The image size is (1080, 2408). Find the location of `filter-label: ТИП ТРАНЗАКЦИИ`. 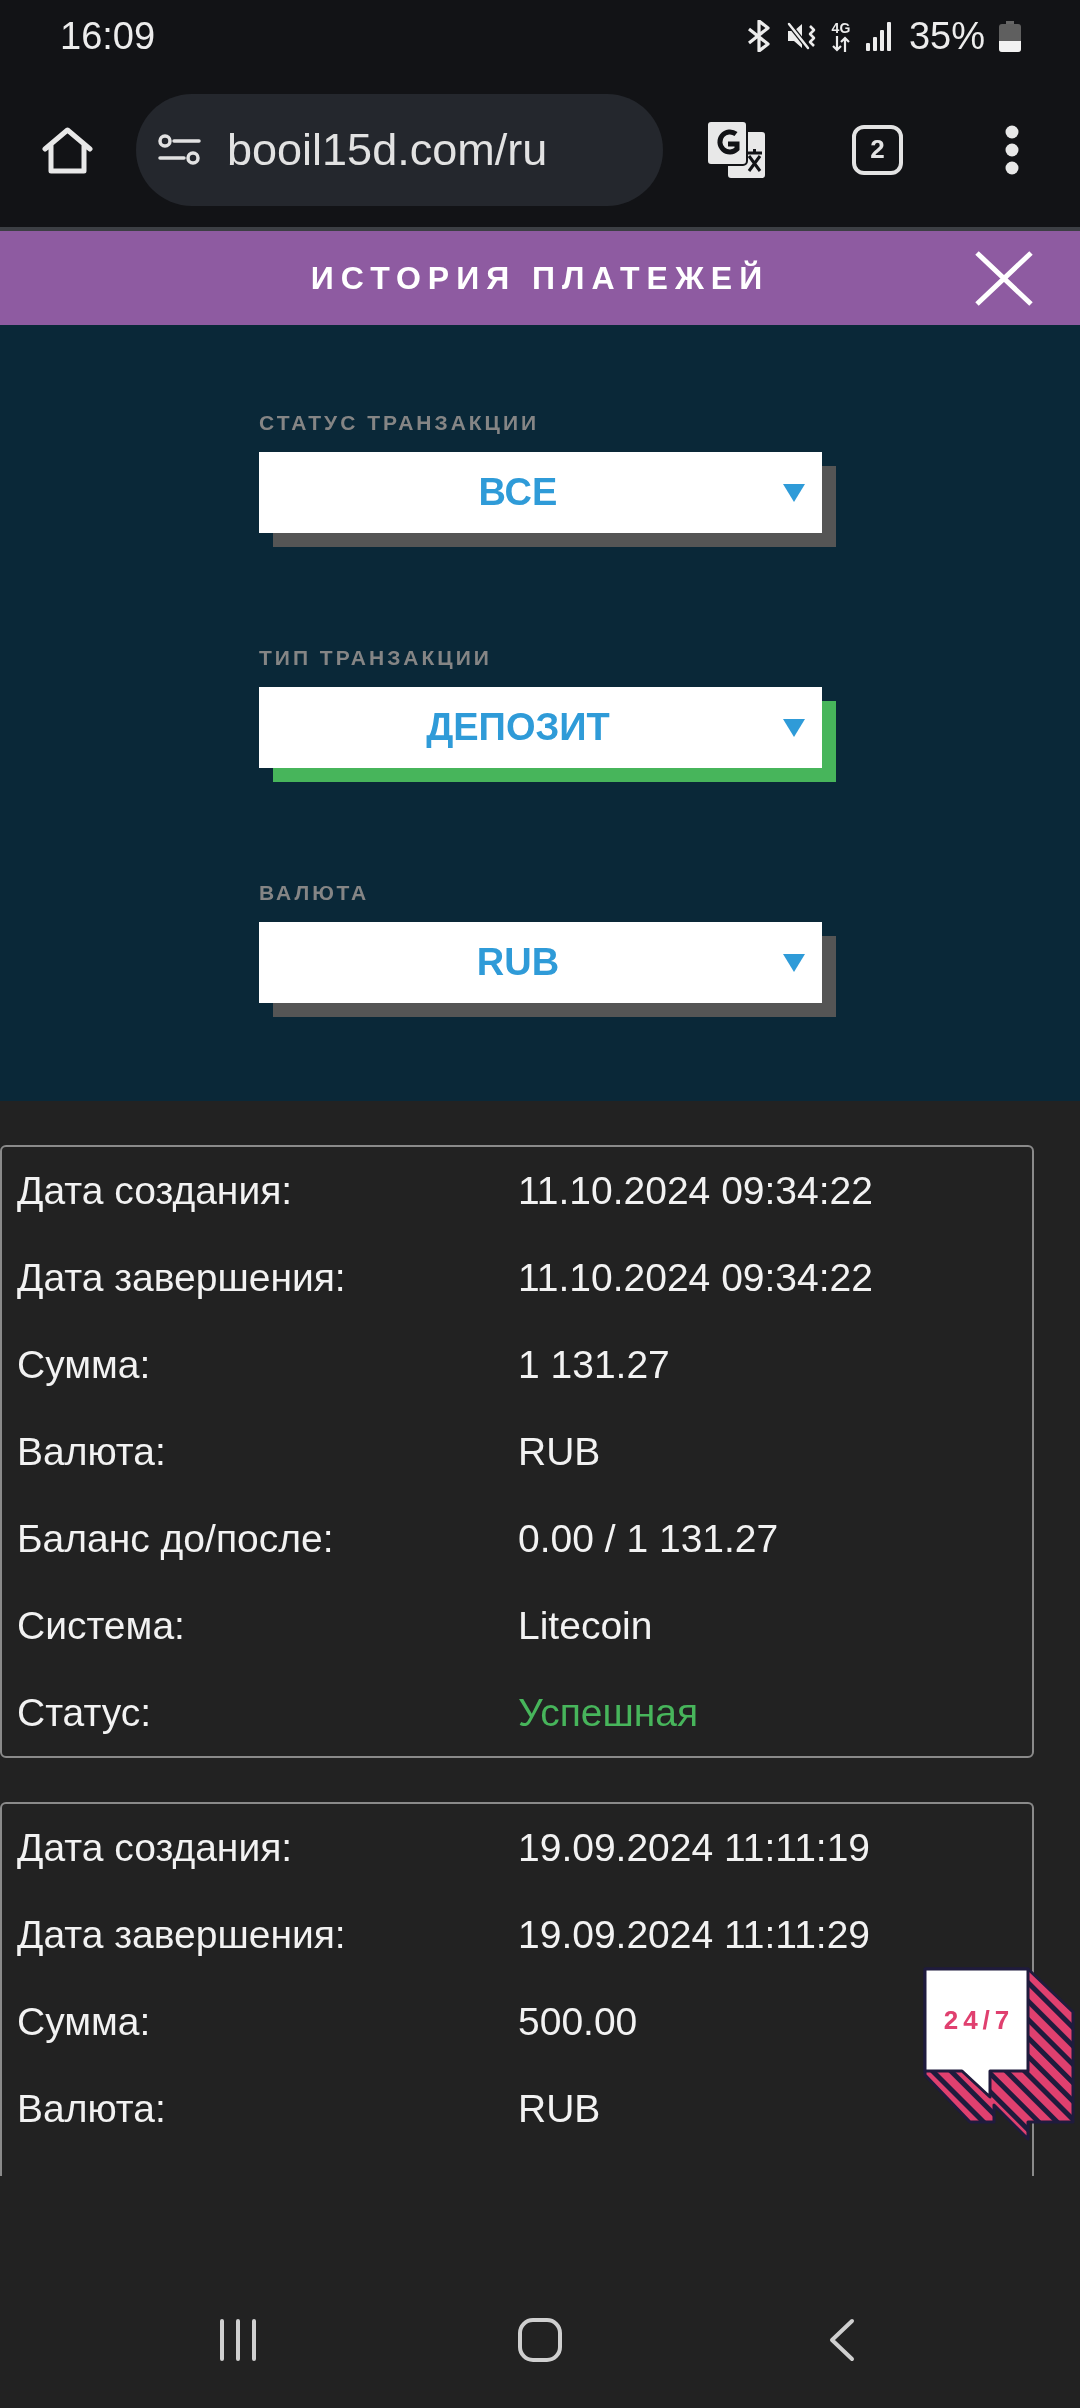

filter-label: ТИП ТРАНЗАКЦИИ is located at coordinates (375, 658).